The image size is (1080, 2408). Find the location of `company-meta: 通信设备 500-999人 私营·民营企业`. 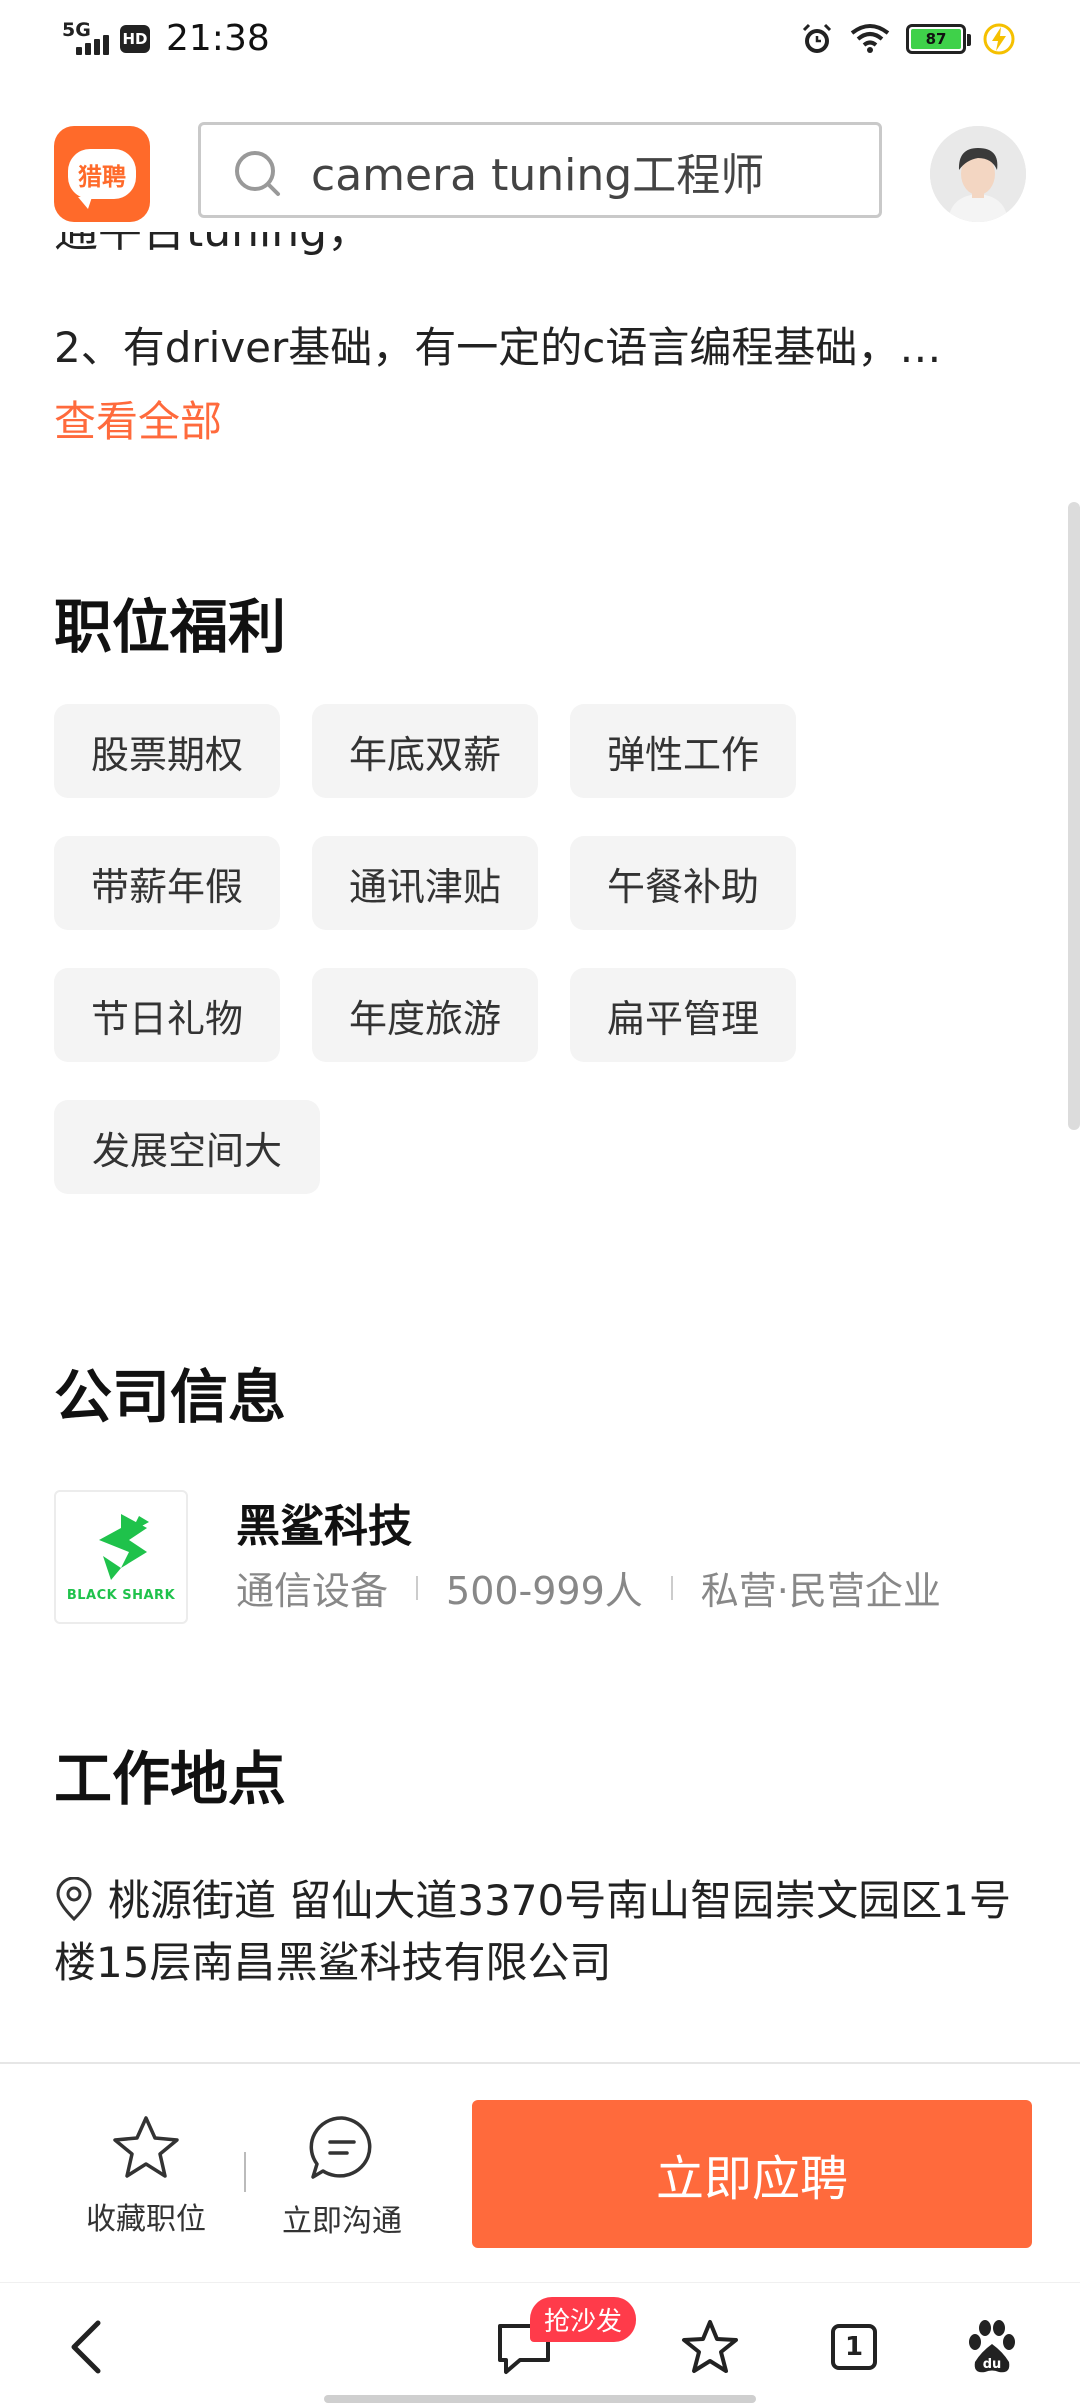

company-meta: 通信设备 500-999人 私营·民营企业 is located at coordinates (588, 1587).